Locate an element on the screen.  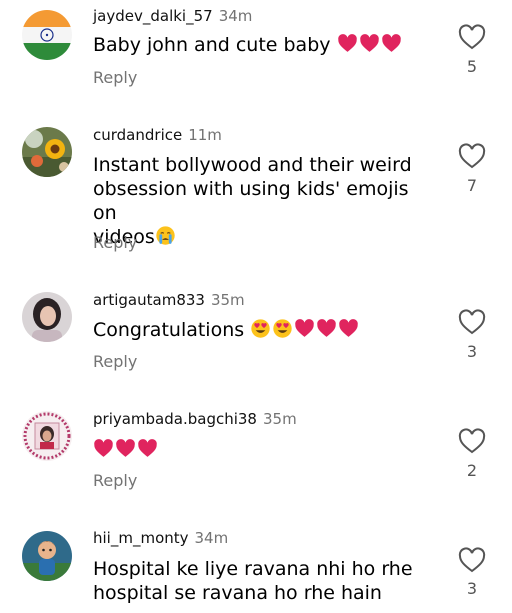
username: artigautam833 is located at coordinates (149, 300).